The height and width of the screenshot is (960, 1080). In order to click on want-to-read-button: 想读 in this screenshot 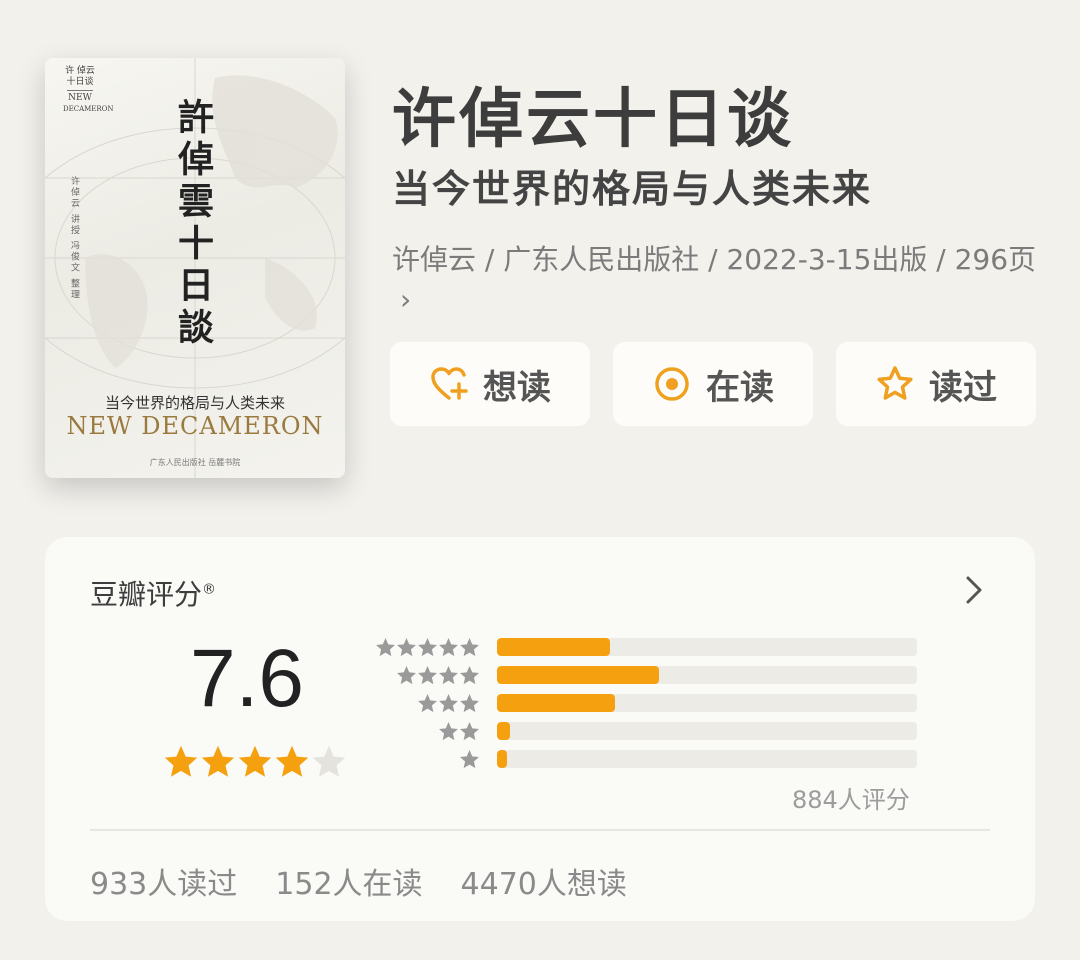, I will do `click(490, 384)`.